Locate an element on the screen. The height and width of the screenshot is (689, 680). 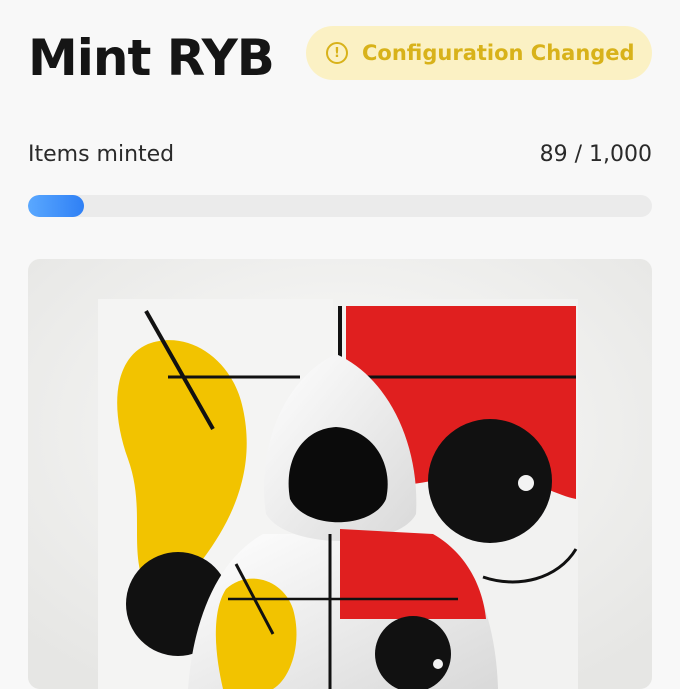
status-badge: ! Configuration Changed is located at coordinates (479, 53).